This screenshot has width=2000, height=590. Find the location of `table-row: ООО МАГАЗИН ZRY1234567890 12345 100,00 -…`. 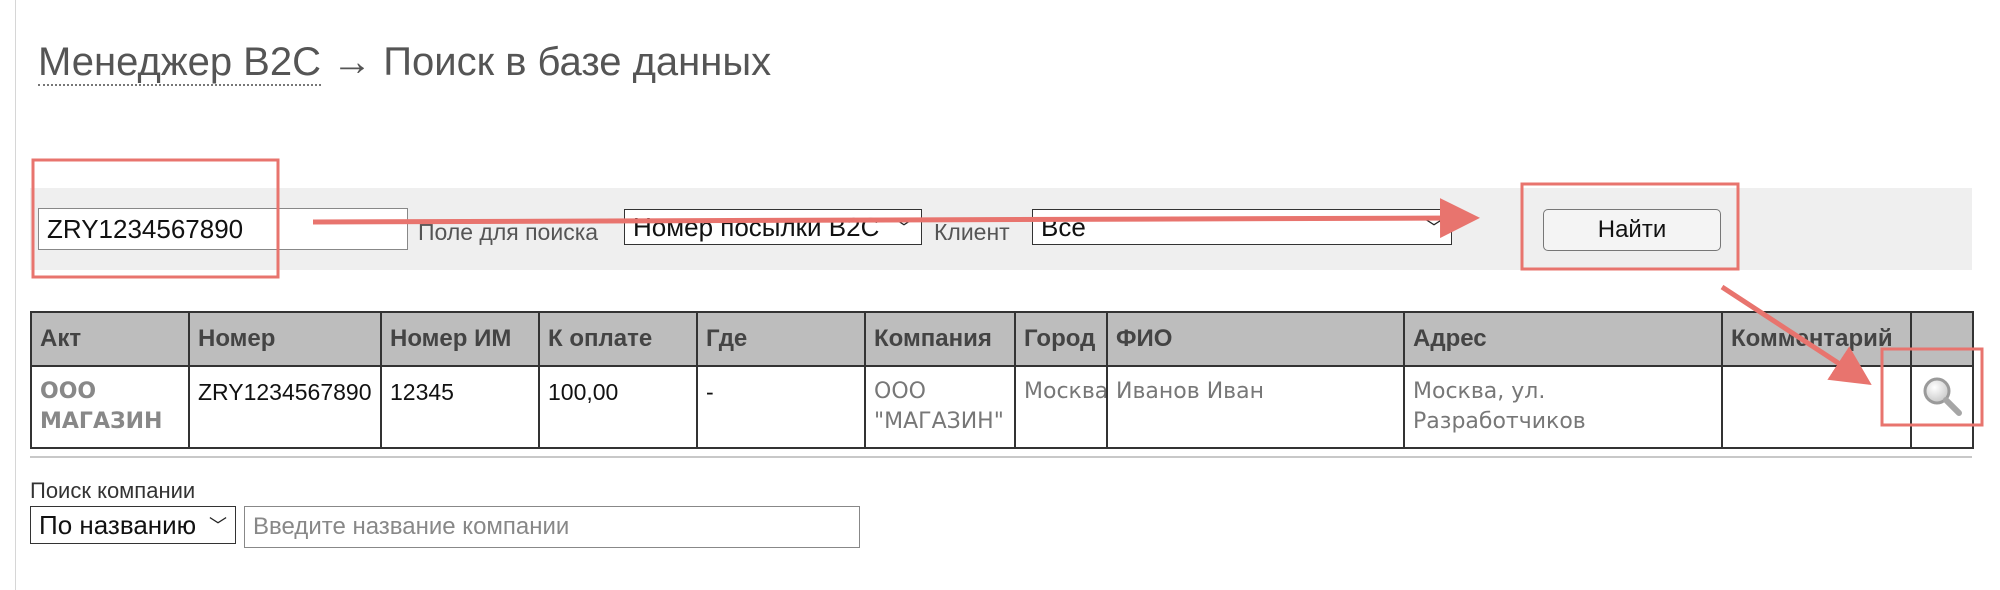

table-row: ООО МАГАЗИН ZRY1234567890 12345 100,00 -… is located at coordinates (1002, 407).